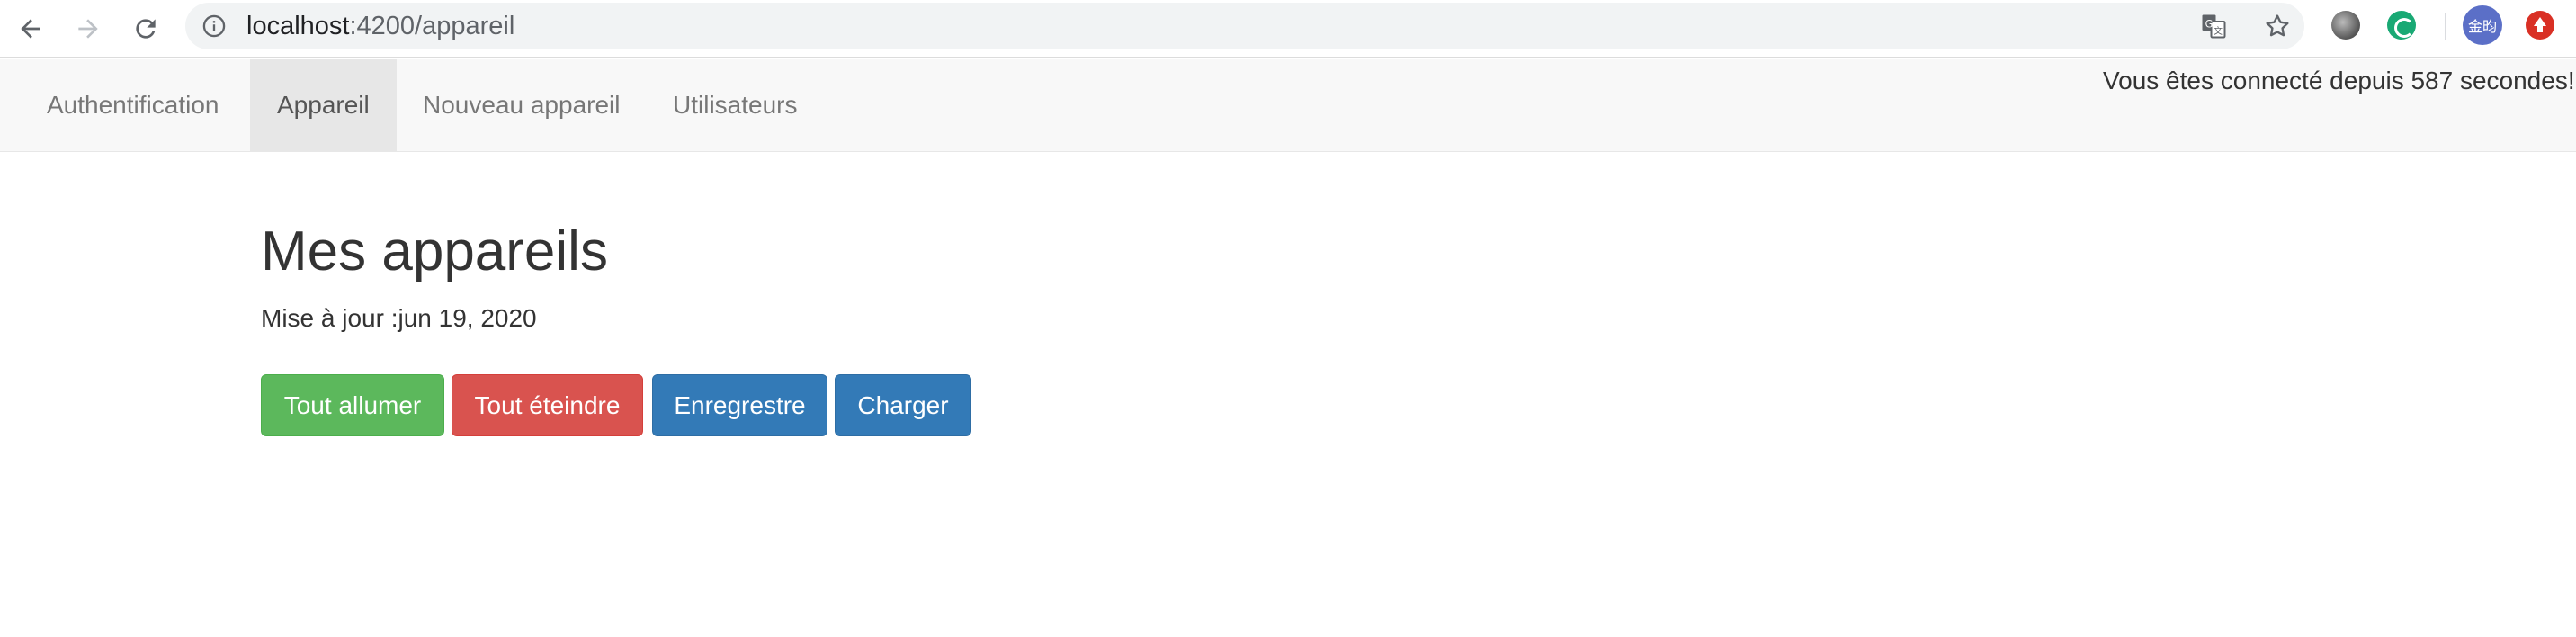 The image size is (2576, 637). What do you see at coordinates (432, 26) in the screenshot?
I see `url-path: :4200/appareil` at bounding box center [432, 26].